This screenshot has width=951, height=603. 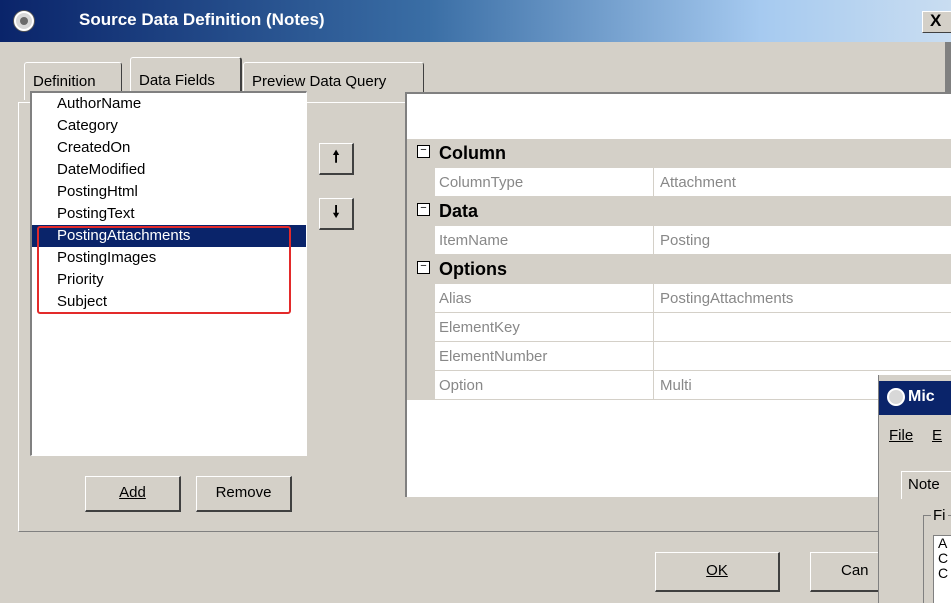 What do you see at coordinates (855, 570) in the screenshot?
I see `cancel-button-label: Can` at bounding box center [855, 570].